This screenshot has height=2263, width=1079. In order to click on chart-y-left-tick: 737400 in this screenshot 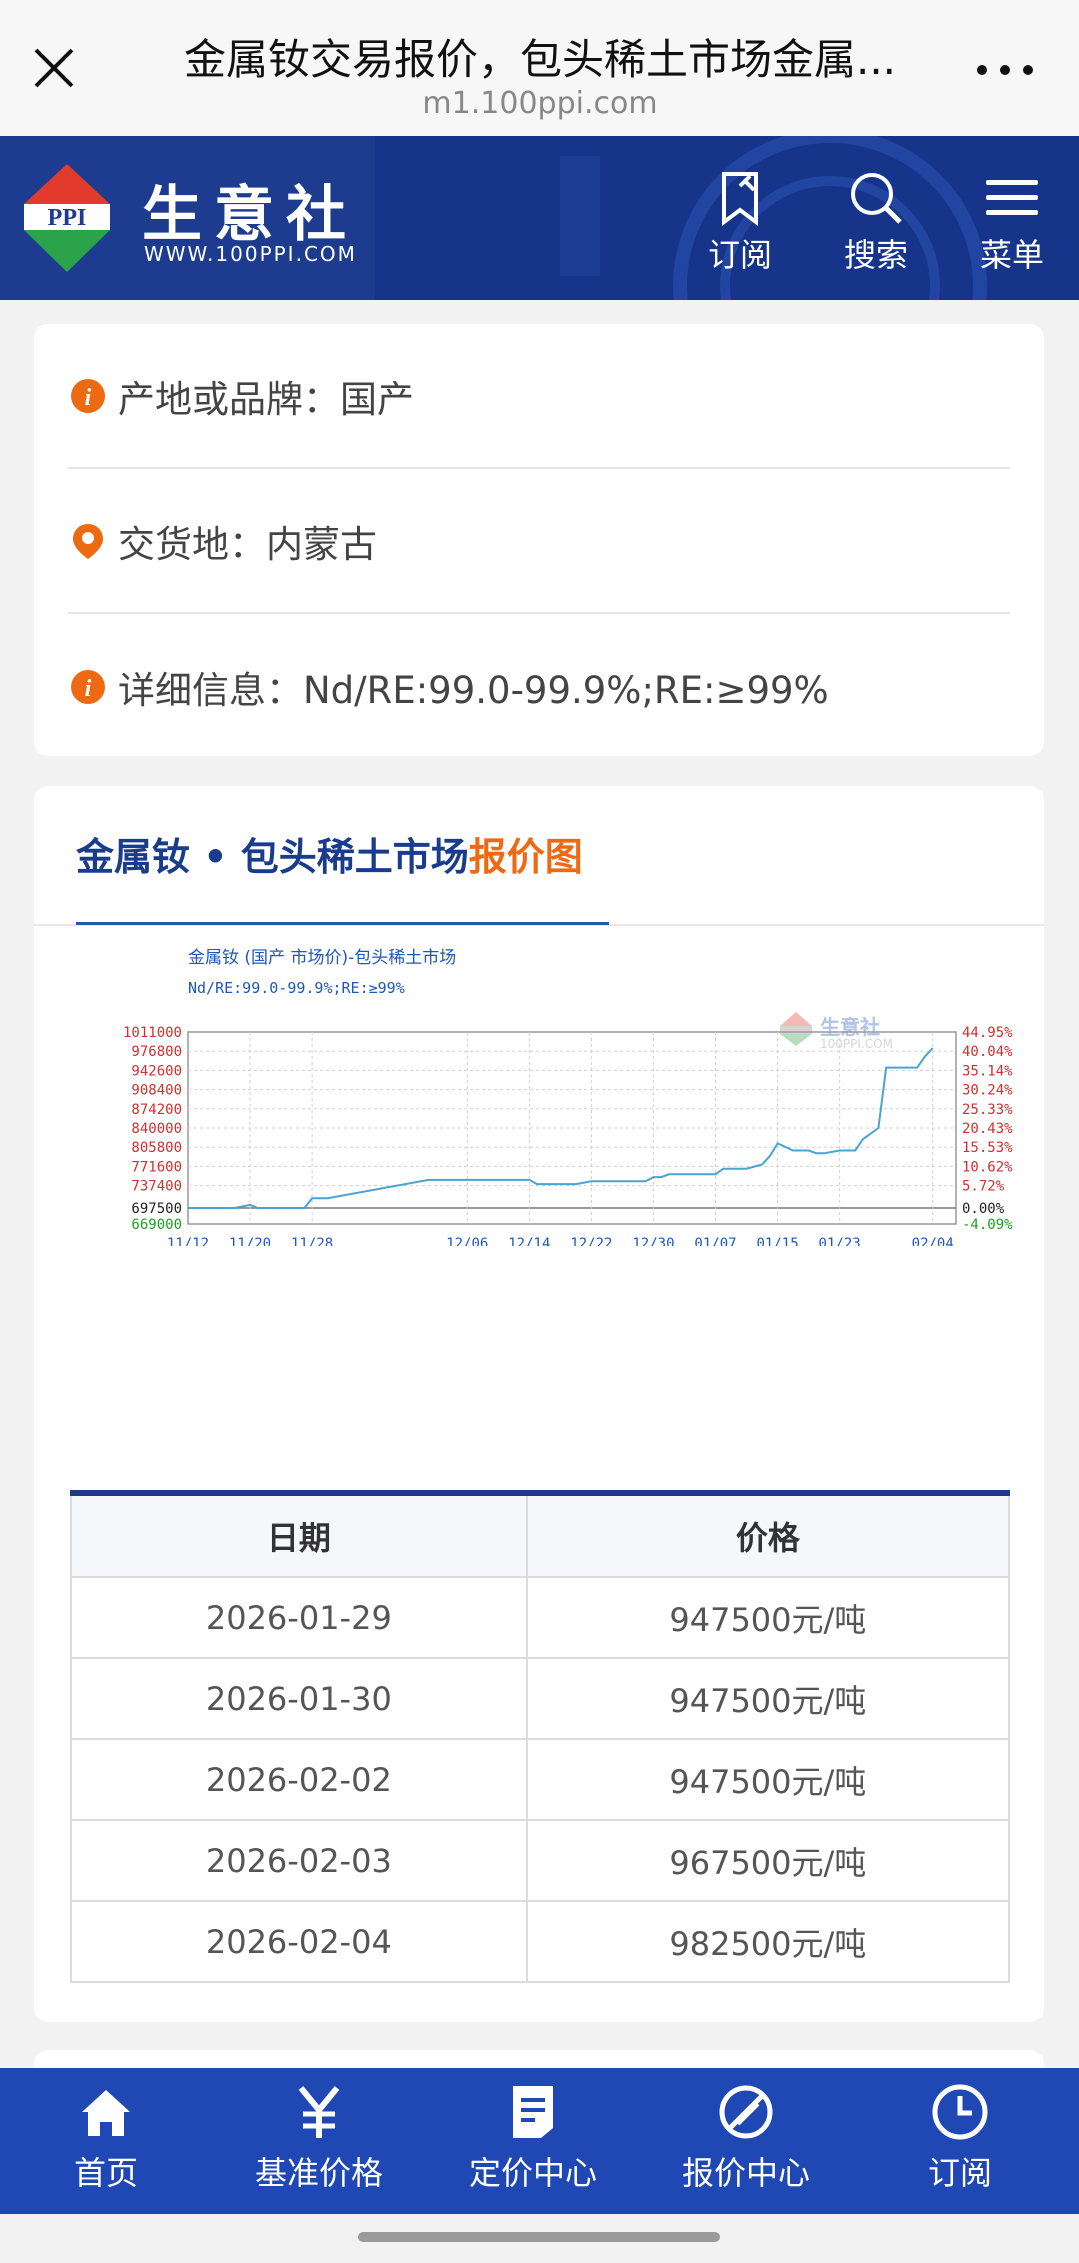, I will do `click(156, 1187)`.